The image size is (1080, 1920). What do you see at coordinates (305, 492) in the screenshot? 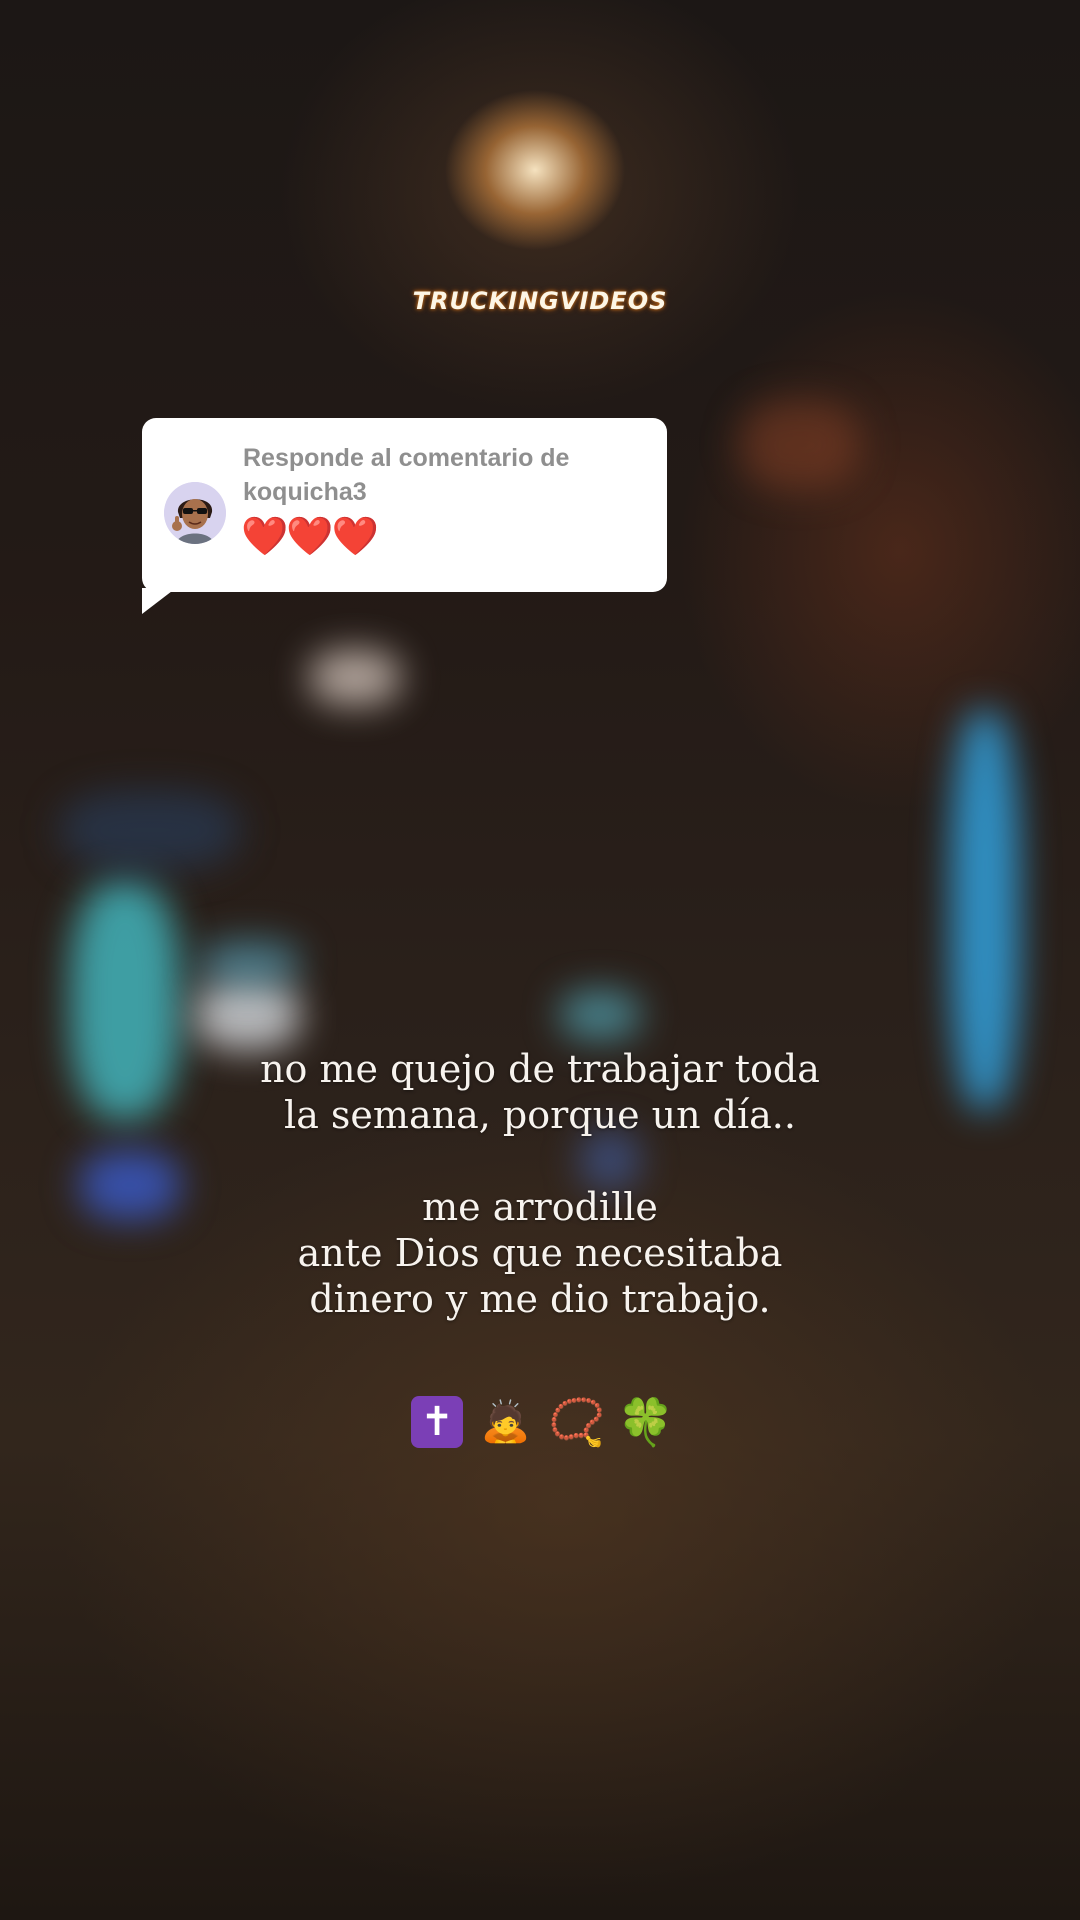
I see `reply-username: koquicha3` at bounding box center [305, 492].